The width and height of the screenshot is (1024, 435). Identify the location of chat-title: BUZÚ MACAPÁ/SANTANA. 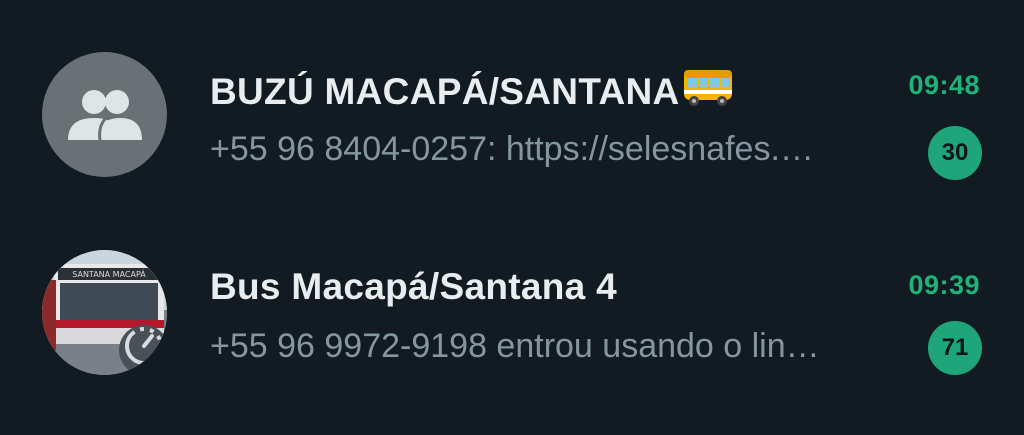
(472, 92).